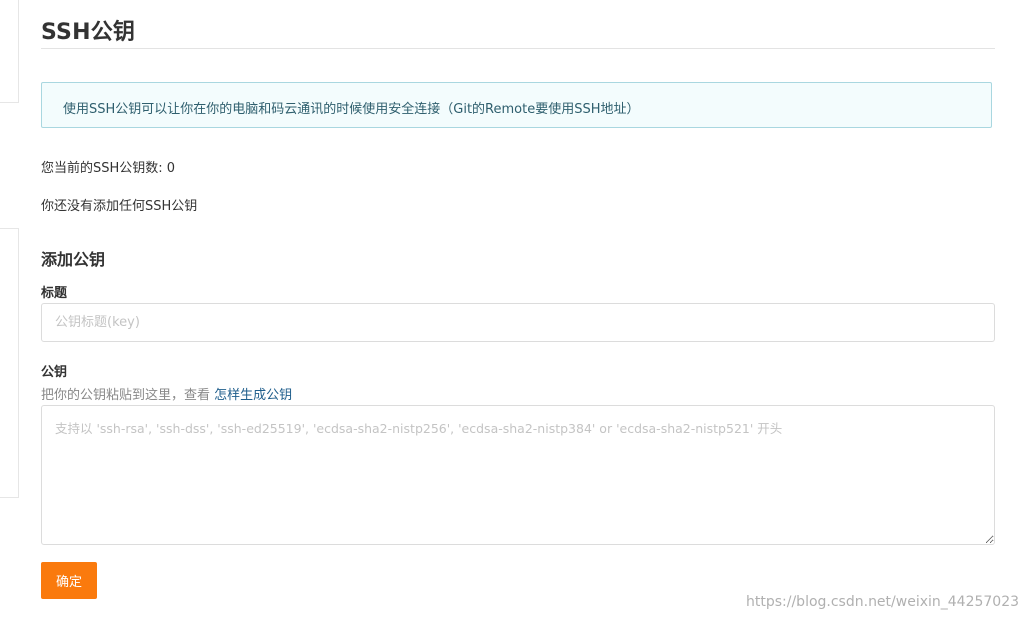 This screenshot has width=1026, height=621. Describe the element at coordinates (119, 206) in the screenshot. I see `empty-keys-message: 你还没有添加任何SSH公钥` at that location.